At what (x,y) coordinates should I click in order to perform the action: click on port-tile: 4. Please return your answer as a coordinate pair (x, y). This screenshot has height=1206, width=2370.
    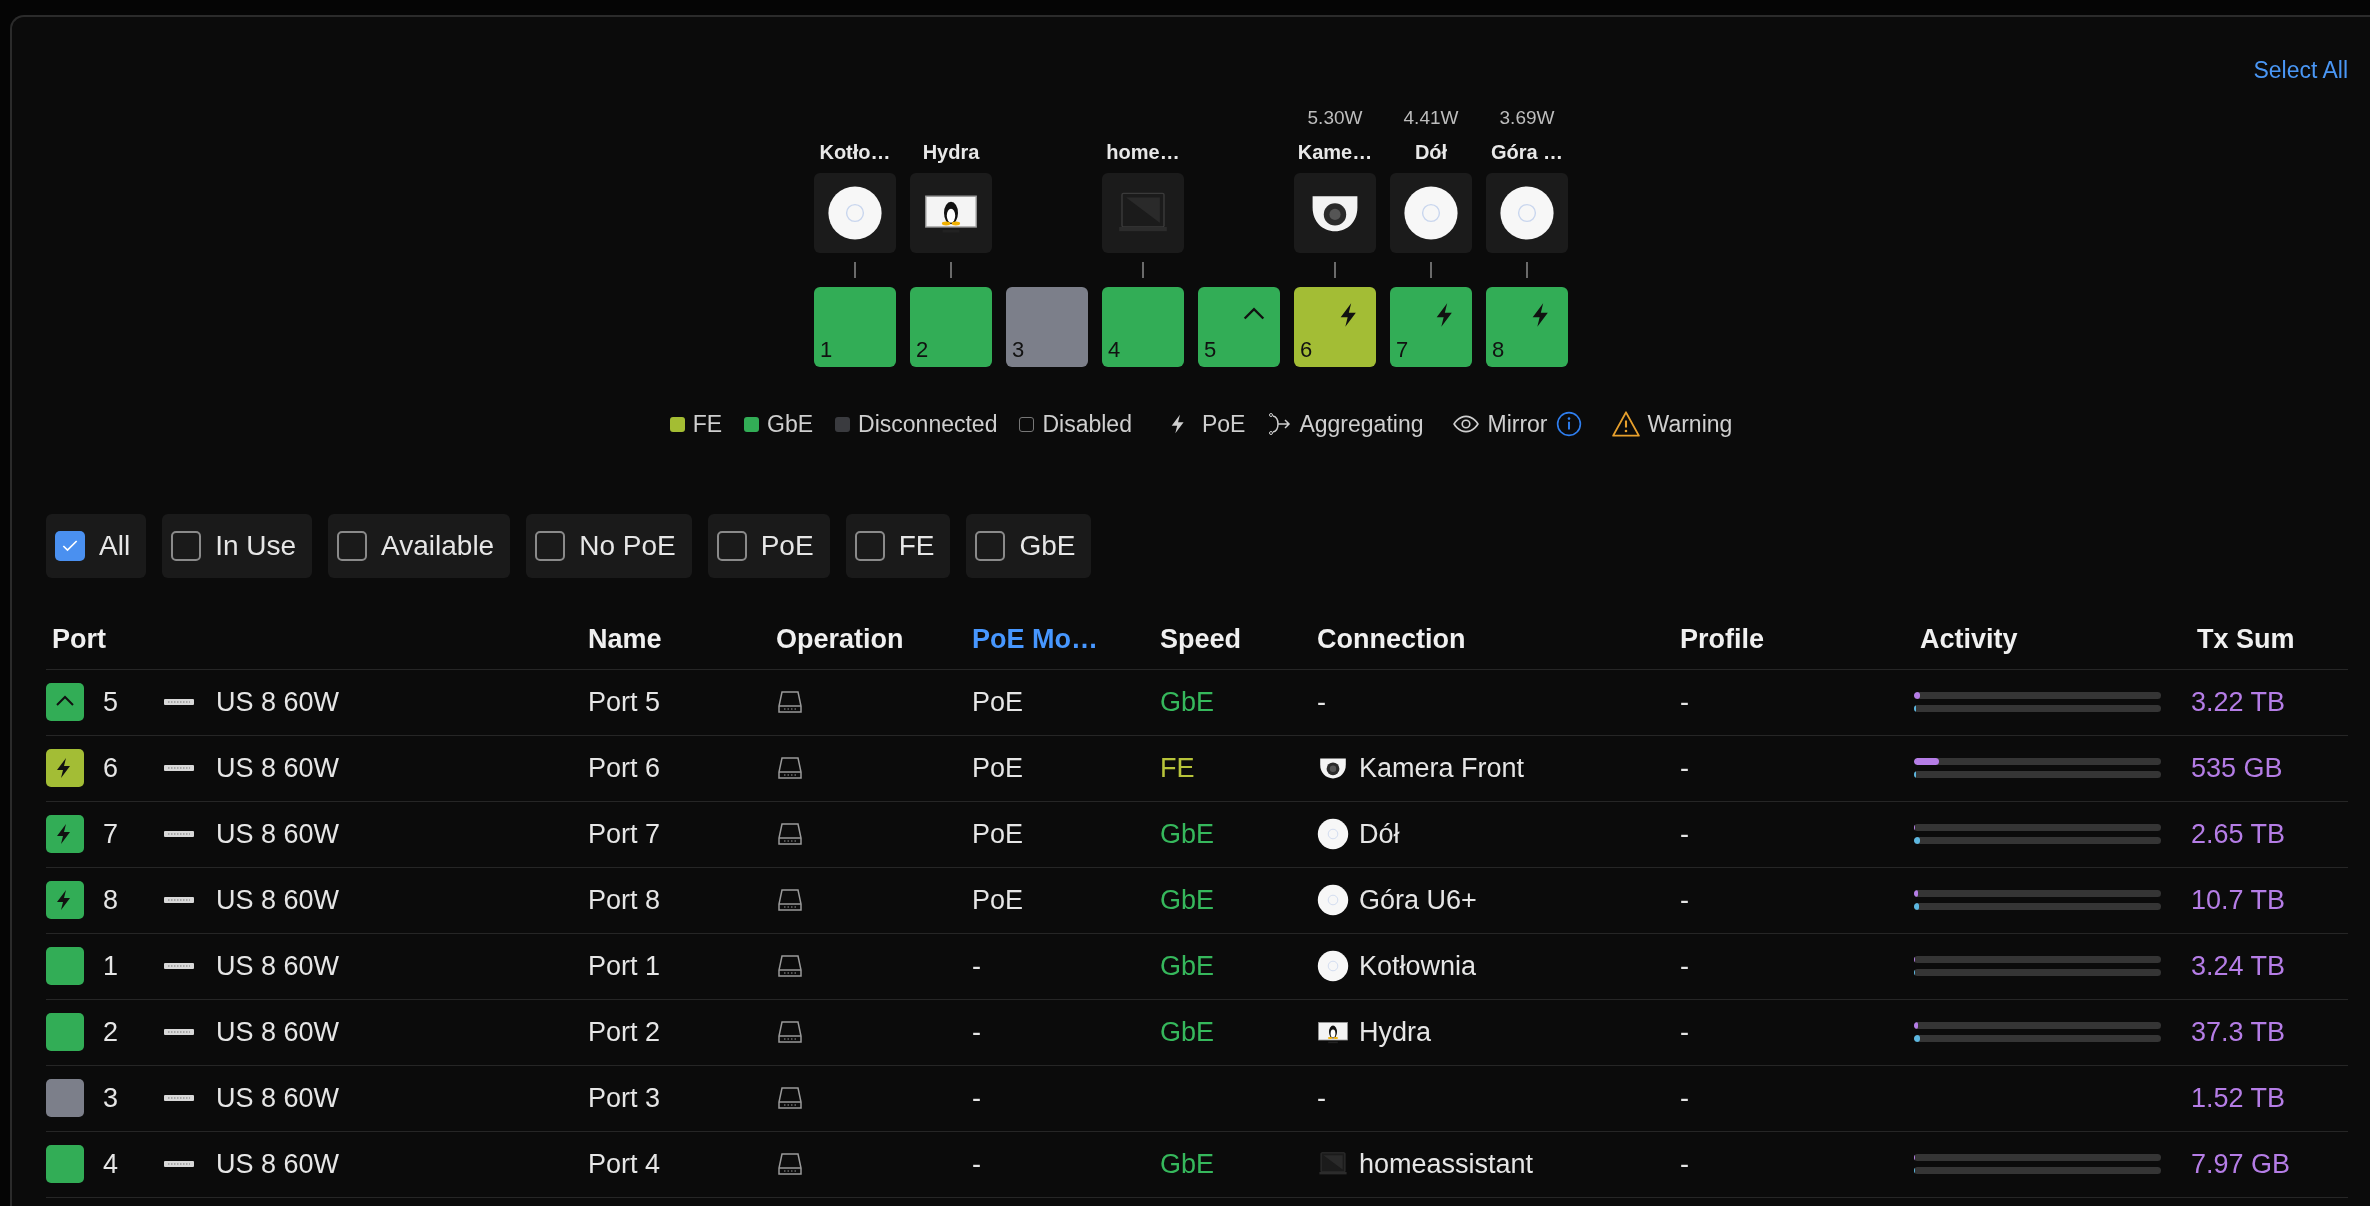
    Looking at the image, I should click on (1143, 327).